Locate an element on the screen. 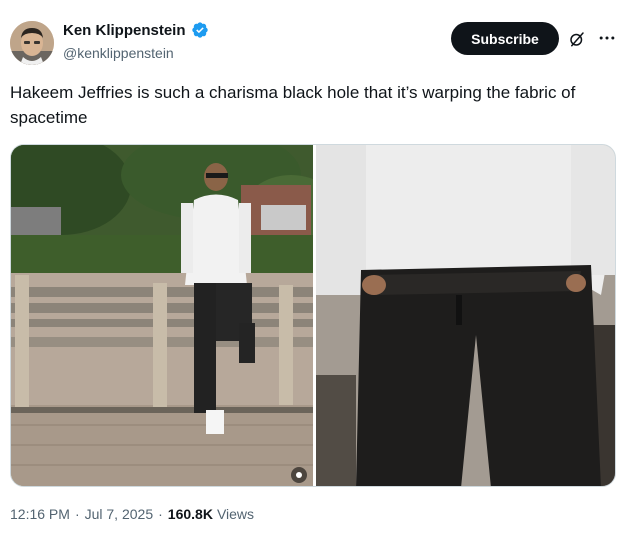 Image resolution: width=634 pixels, height=536 pixels. avatar-image is located at coordinates (32, 43).